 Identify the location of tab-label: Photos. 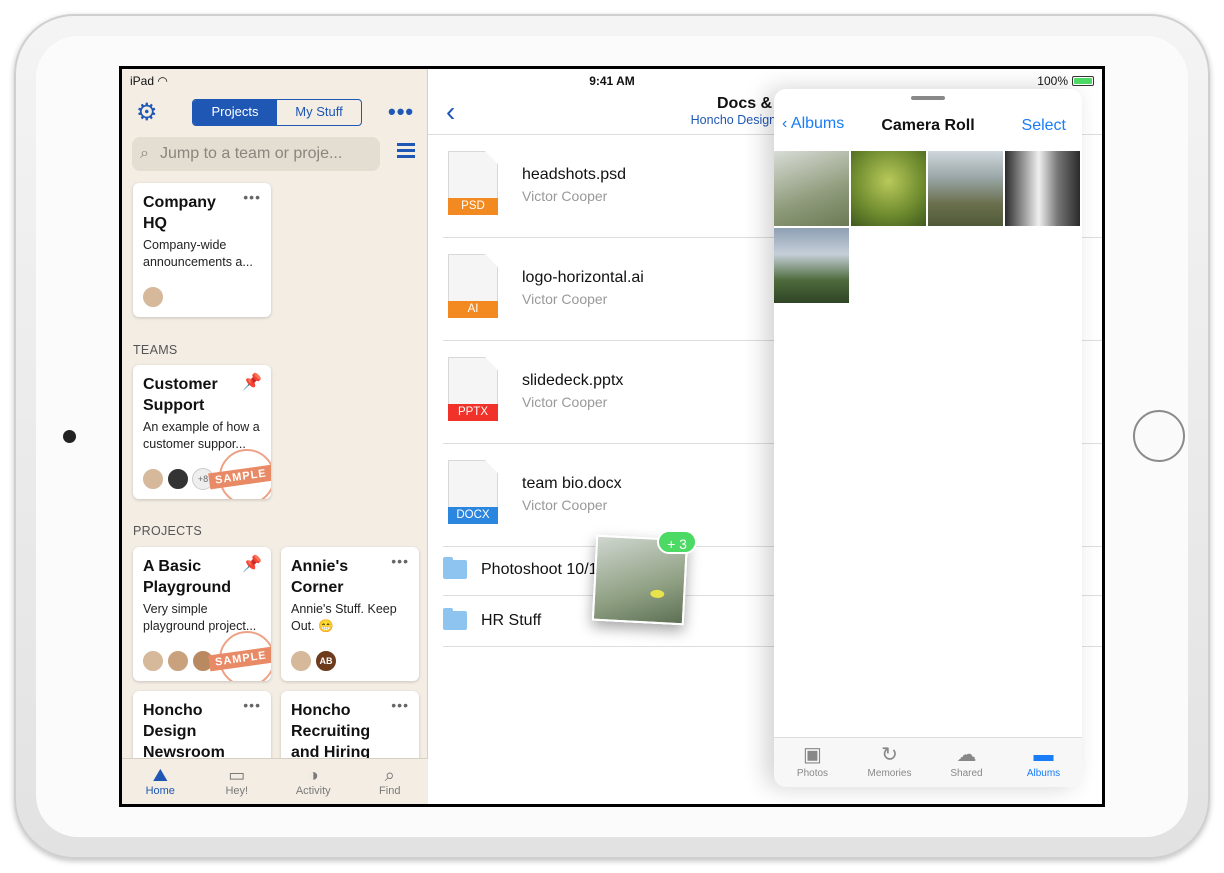
(812, 773).